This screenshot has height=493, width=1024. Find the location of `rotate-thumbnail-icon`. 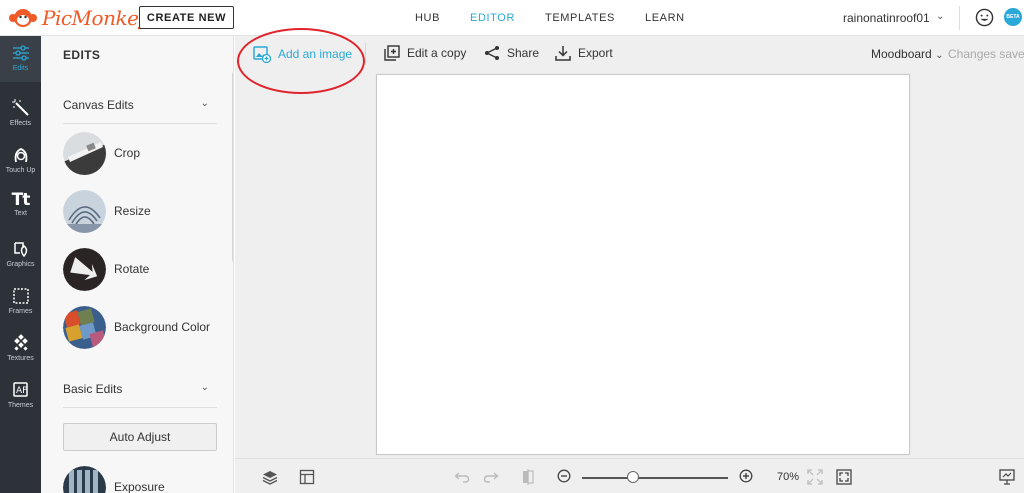

rotate-thumbnail-icon is located at coordinates (84, 269).